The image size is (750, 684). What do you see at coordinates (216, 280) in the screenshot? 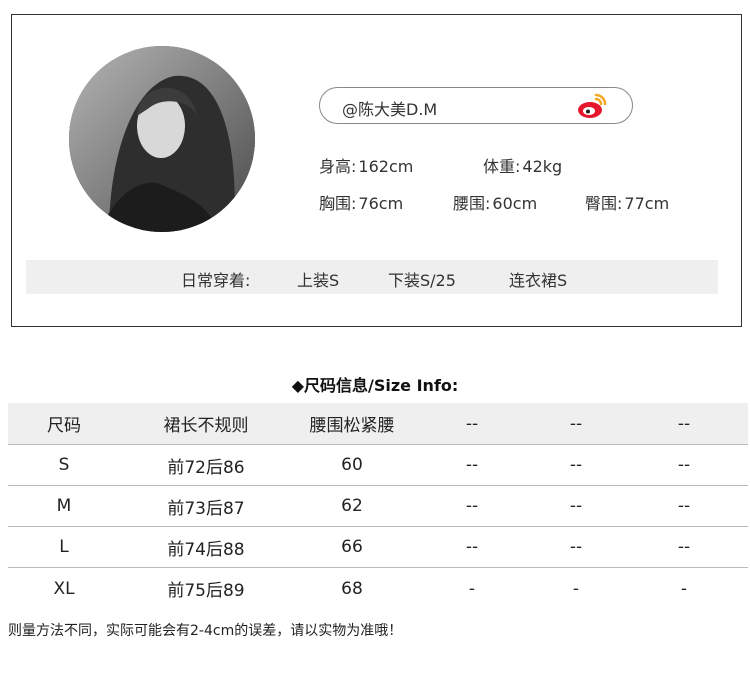
I see `daily-wear-label: 日常穿着:` at bounding box center [216, 280].